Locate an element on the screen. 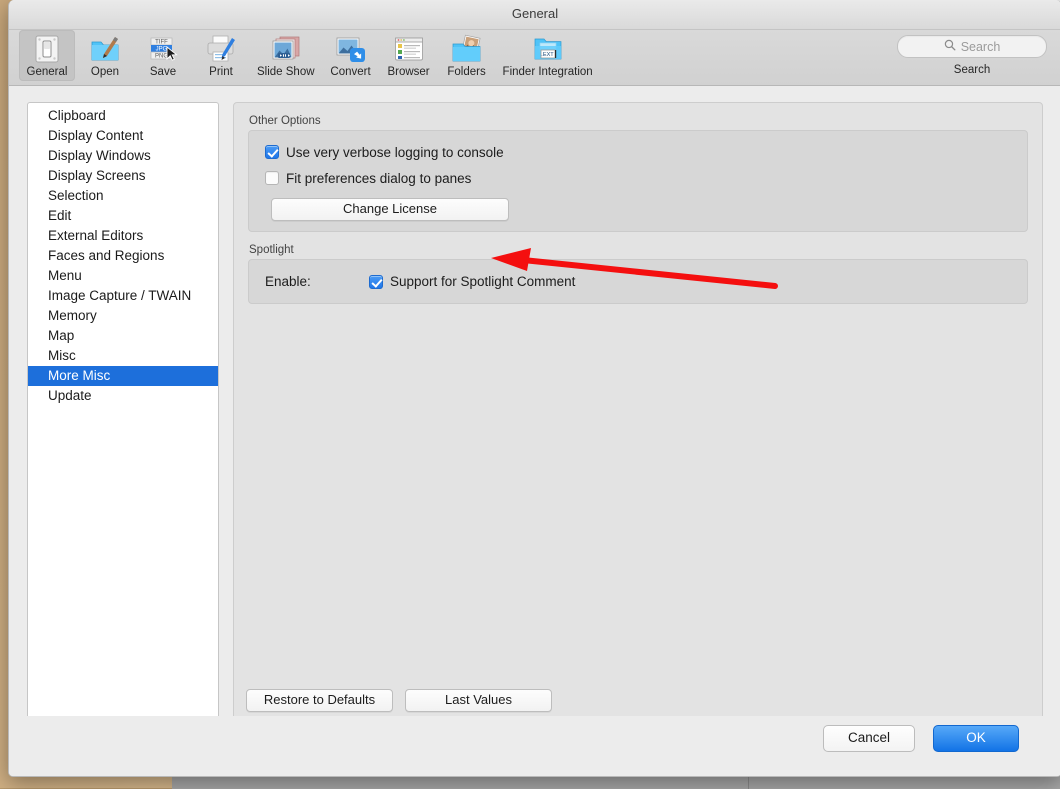 The height and width of the screenshot is (789, 1060). toolbar-item-browser: Browser is located at coordinates (409, 55).